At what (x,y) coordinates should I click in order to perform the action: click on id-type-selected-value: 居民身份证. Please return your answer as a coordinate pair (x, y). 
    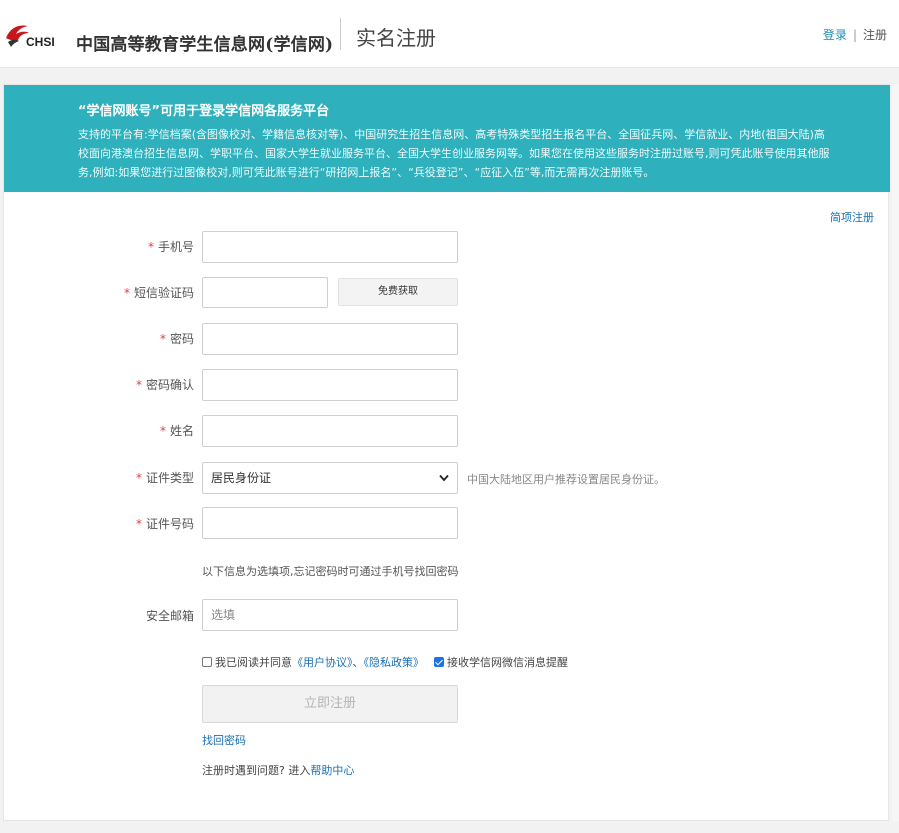
    Looking at the image, I should click on (241, 478).